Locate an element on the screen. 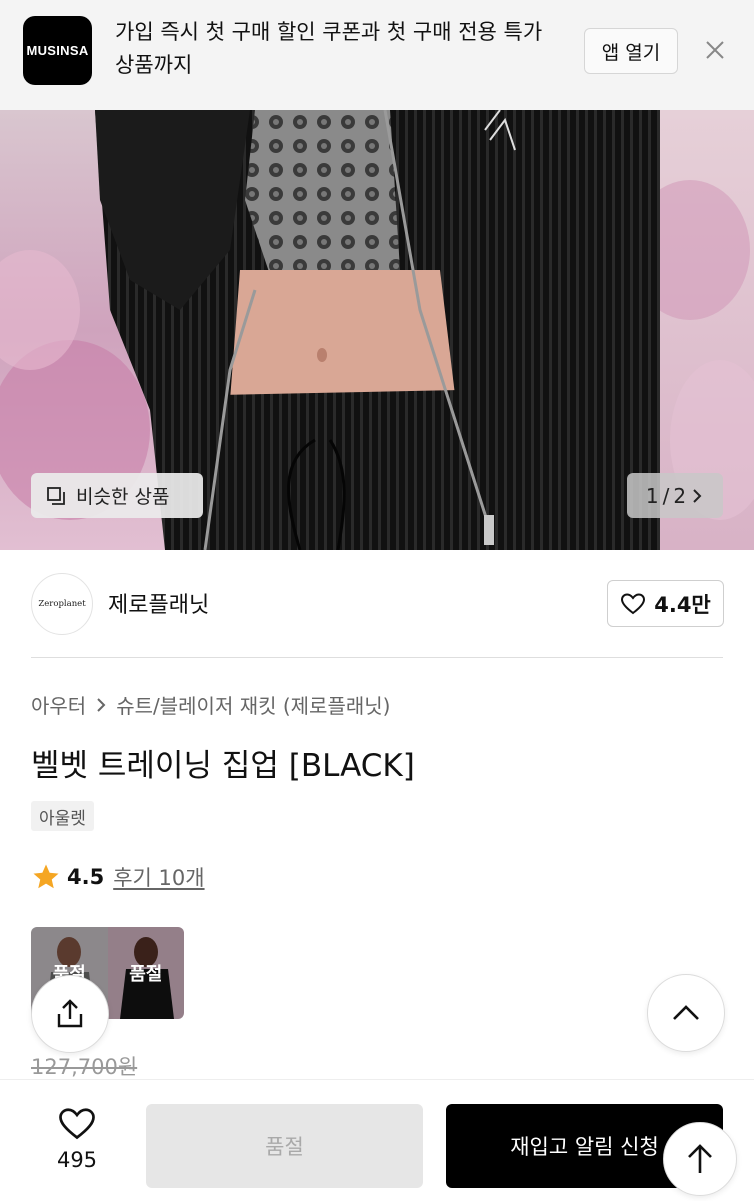 The width and height of the screenshot is (754, 1201). wishlist-button: 495 is located at coordinates (77, 1139).